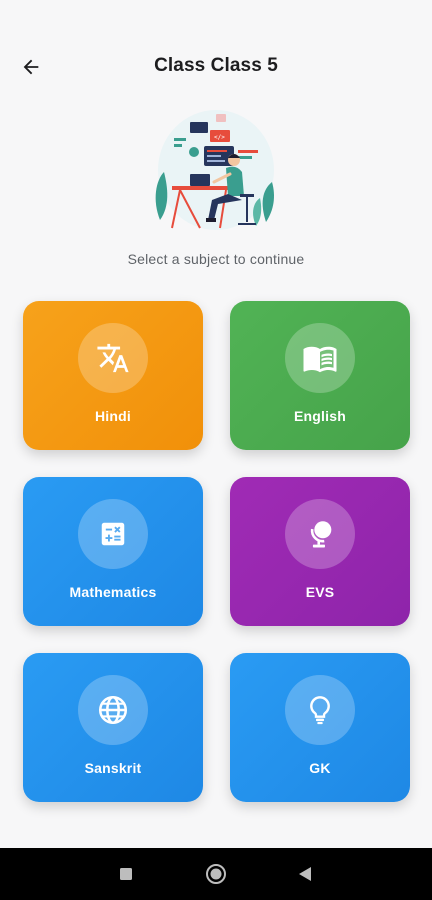  What do you see at coordinates (113, 592) in the screenshot?
I see `subject-label: Mathematics` at bounding box center [113, 592].